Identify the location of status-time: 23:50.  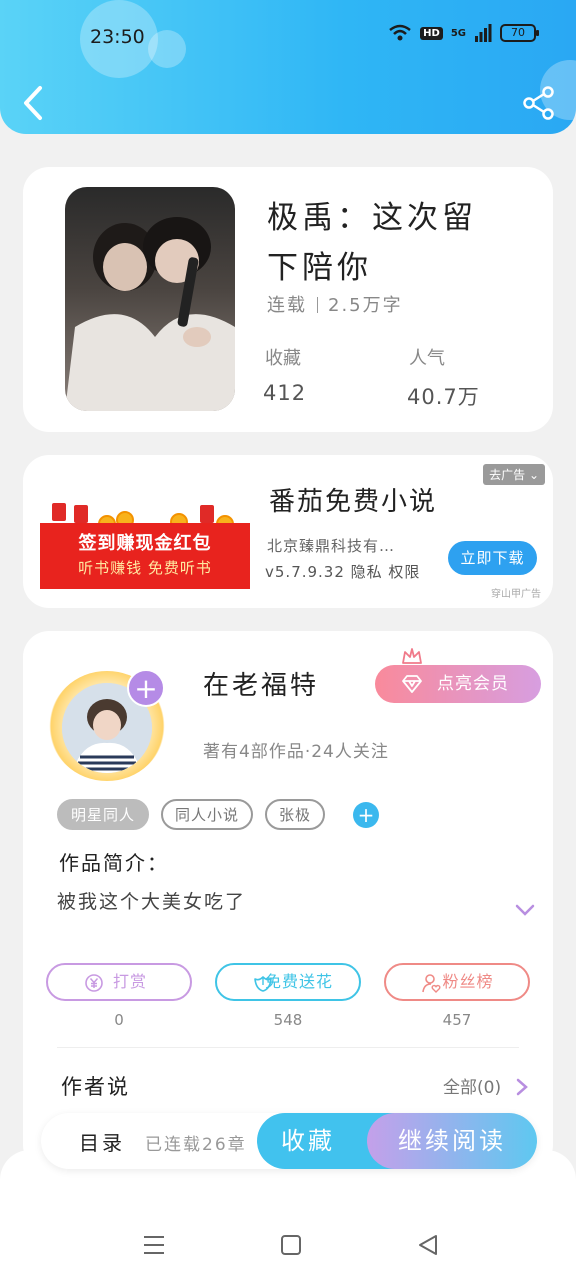
(117, 37).